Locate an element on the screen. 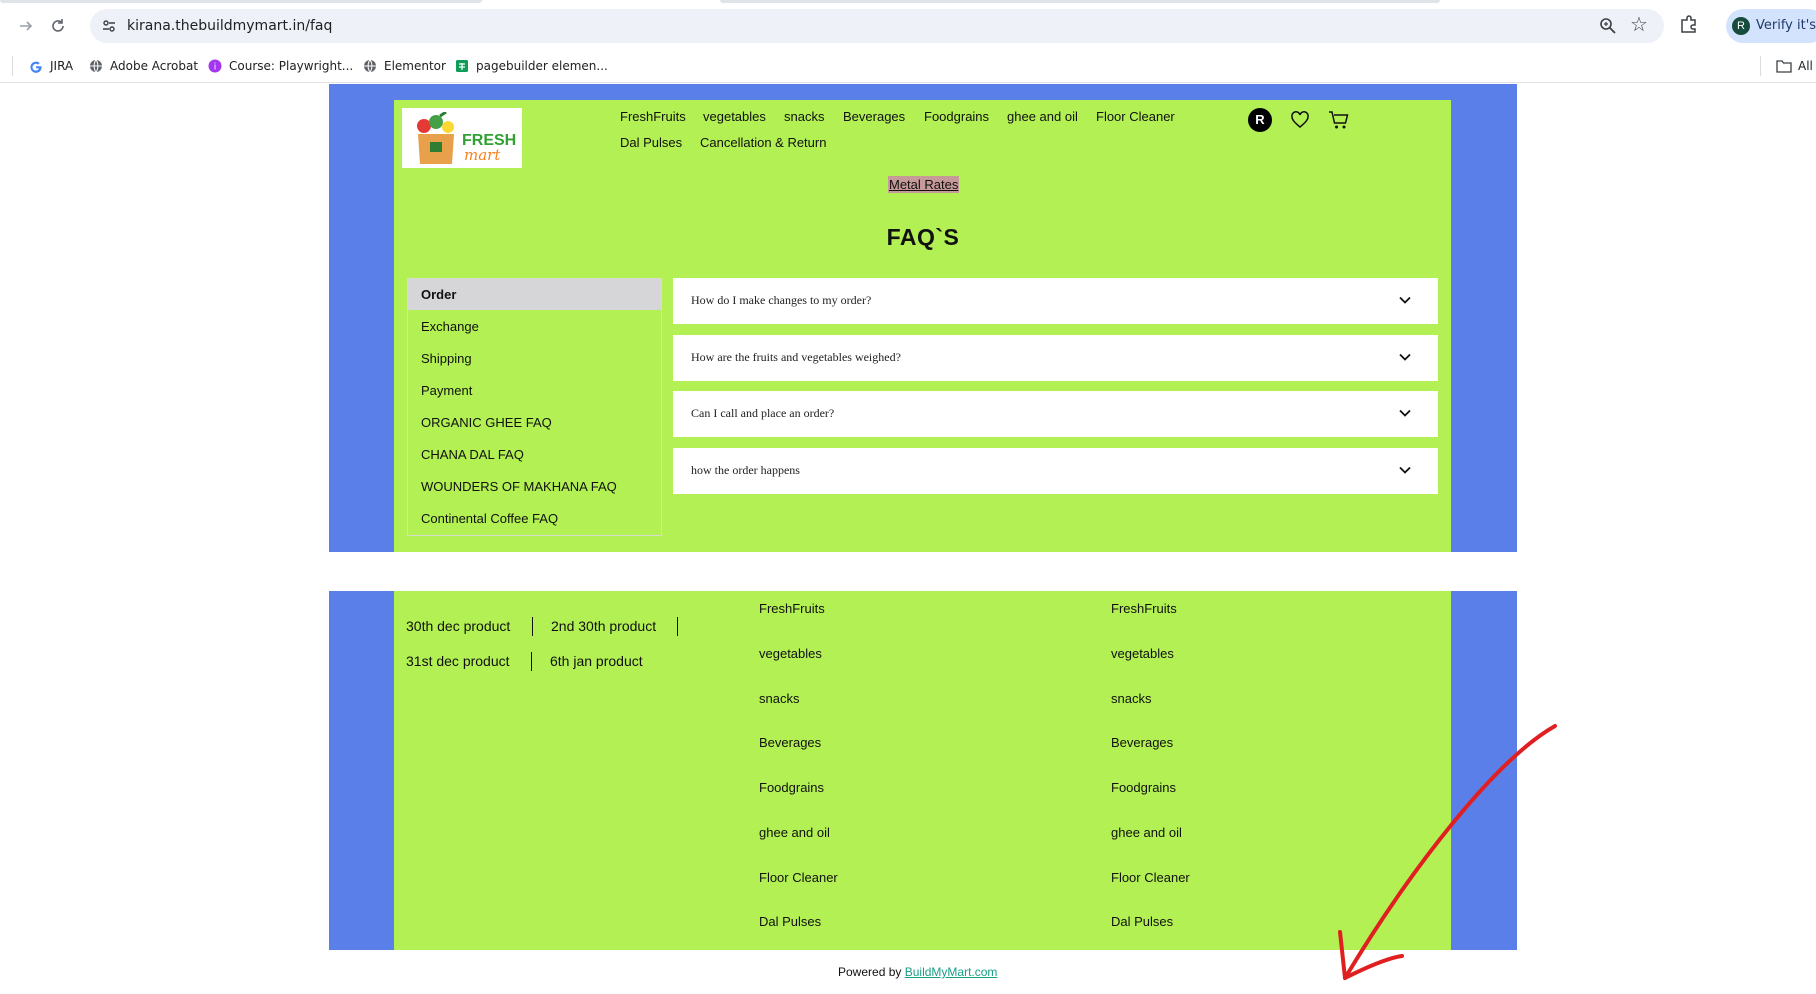 The height and width of the screenshot is (994, 1816). sidebar-item-chana-dal-faq: CHANA DAL FAQ is located at coordinates (534, 454).